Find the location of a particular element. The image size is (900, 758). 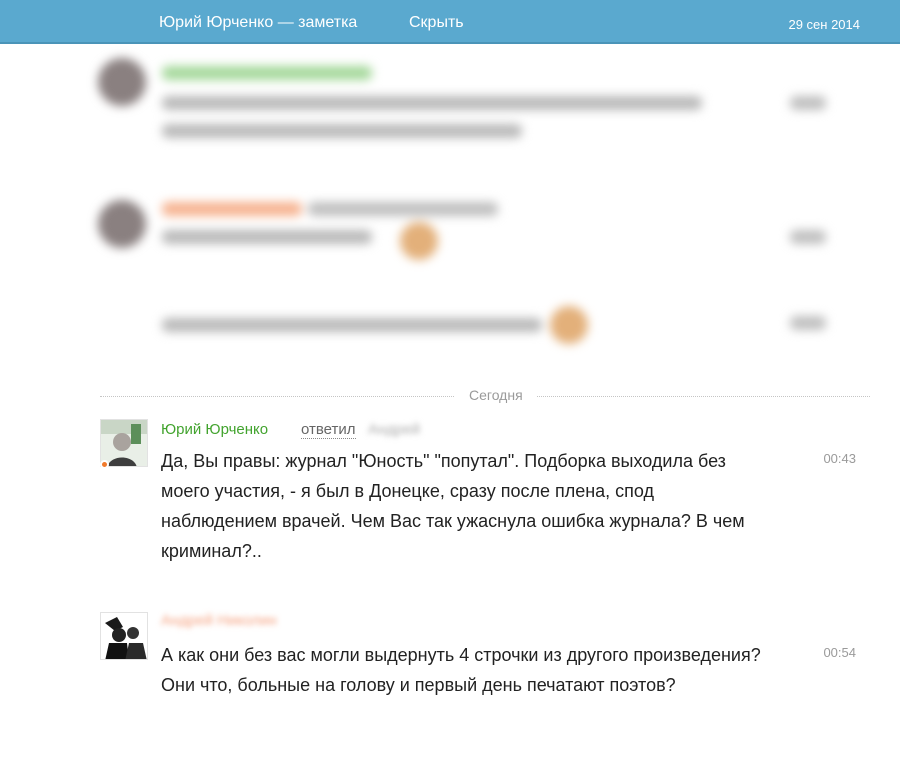

comment-time: 00:43 is located at coordinates (839, 458).